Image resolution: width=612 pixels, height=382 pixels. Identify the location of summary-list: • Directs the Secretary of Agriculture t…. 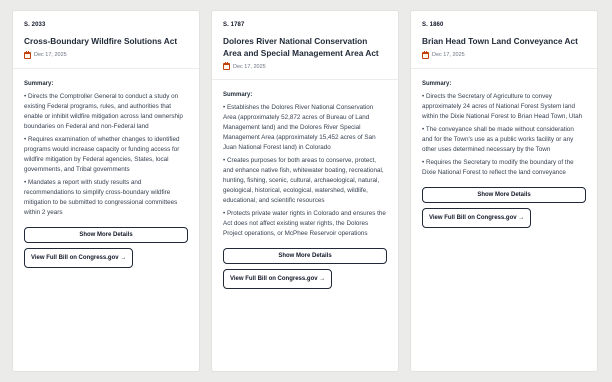
(504, 135).